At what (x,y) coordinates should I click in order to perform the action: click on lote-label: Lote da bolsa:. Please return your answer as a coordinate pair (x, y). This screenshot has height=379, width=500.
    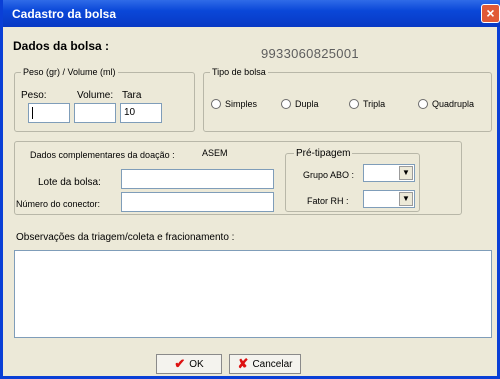
    Looking at the image, I should click on (69, 182).